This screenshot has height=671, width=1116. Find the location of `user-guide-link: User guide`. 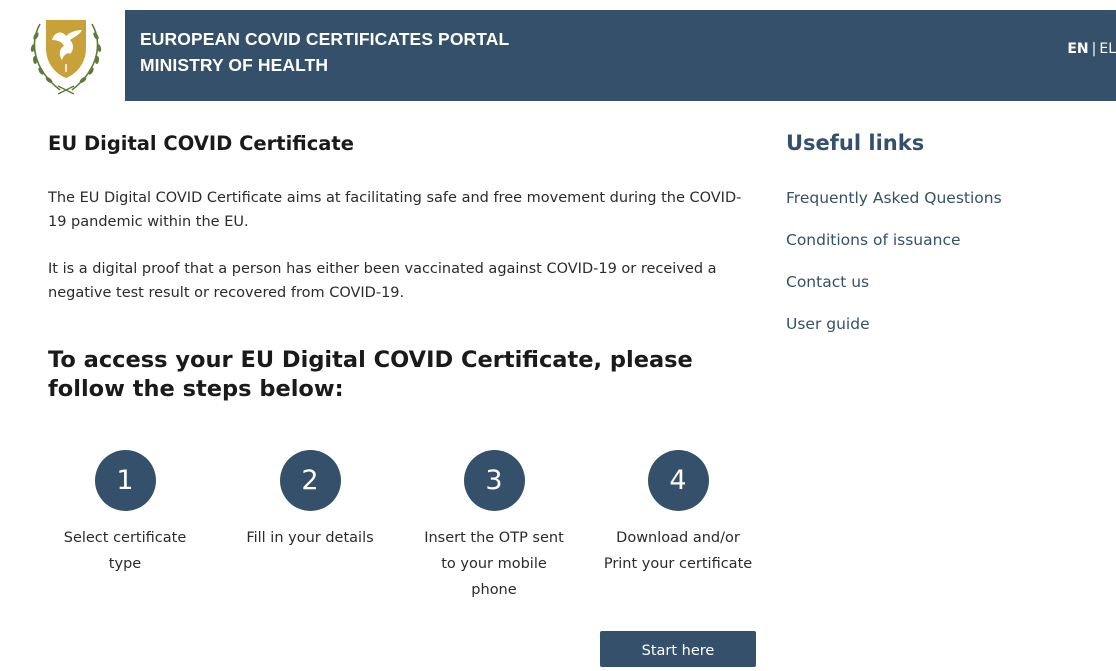

user-guide-link: User guide is located at coordinates (828, 324).